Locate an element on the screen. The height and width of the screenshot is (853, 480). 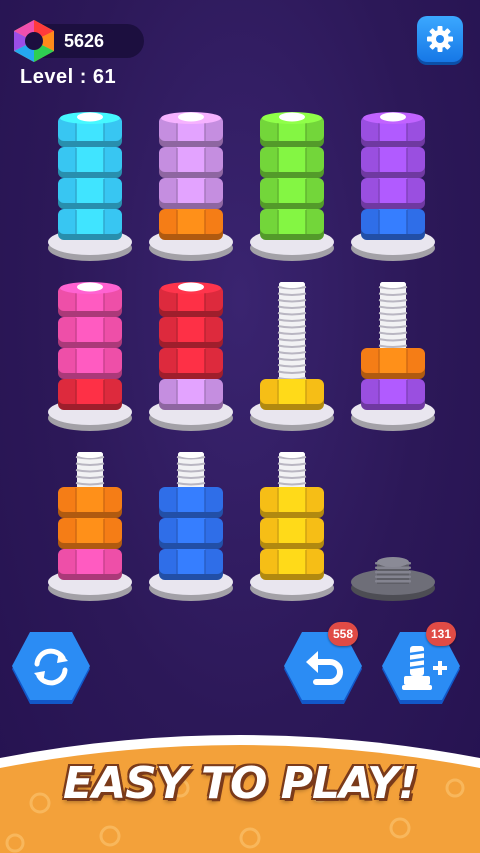
rainbow-hex-nut-icon is located at coordinates (34, 41).